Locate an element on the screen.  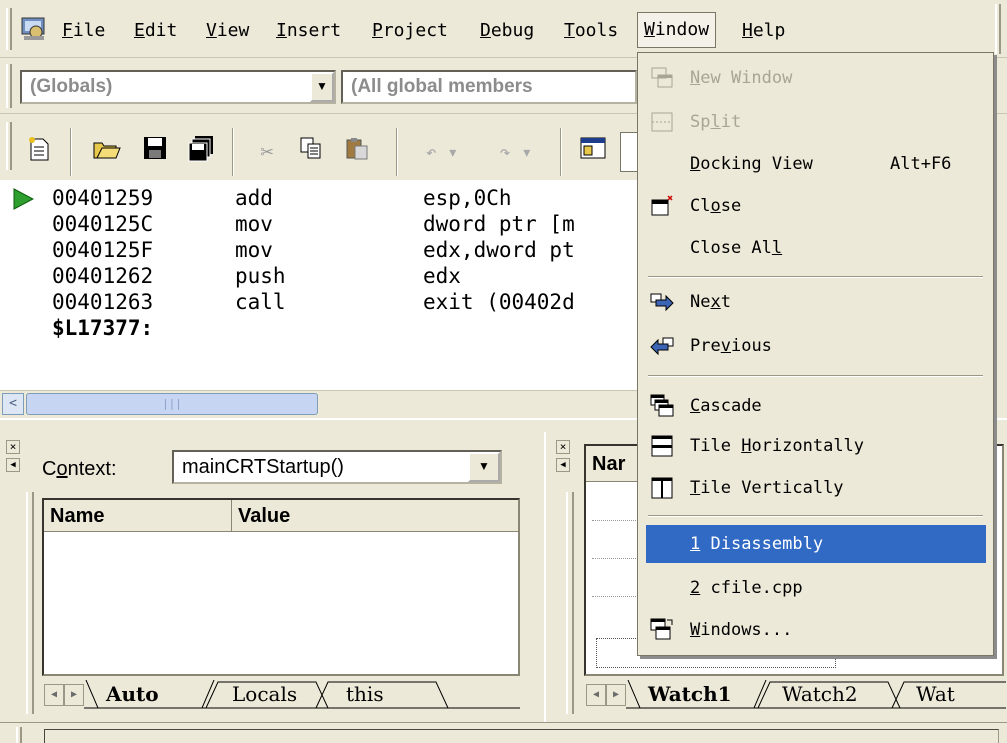
app-icon is located at coordinates (34, 28).